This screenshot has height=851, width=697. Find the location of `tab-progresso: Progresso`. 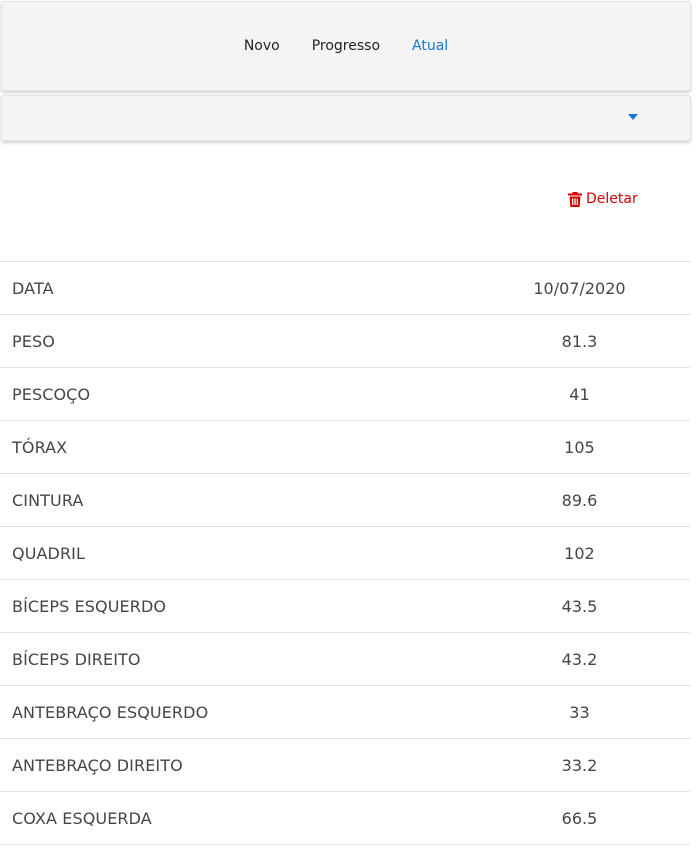

tab-progresso: Progresso is located at coordinates (346, 46).